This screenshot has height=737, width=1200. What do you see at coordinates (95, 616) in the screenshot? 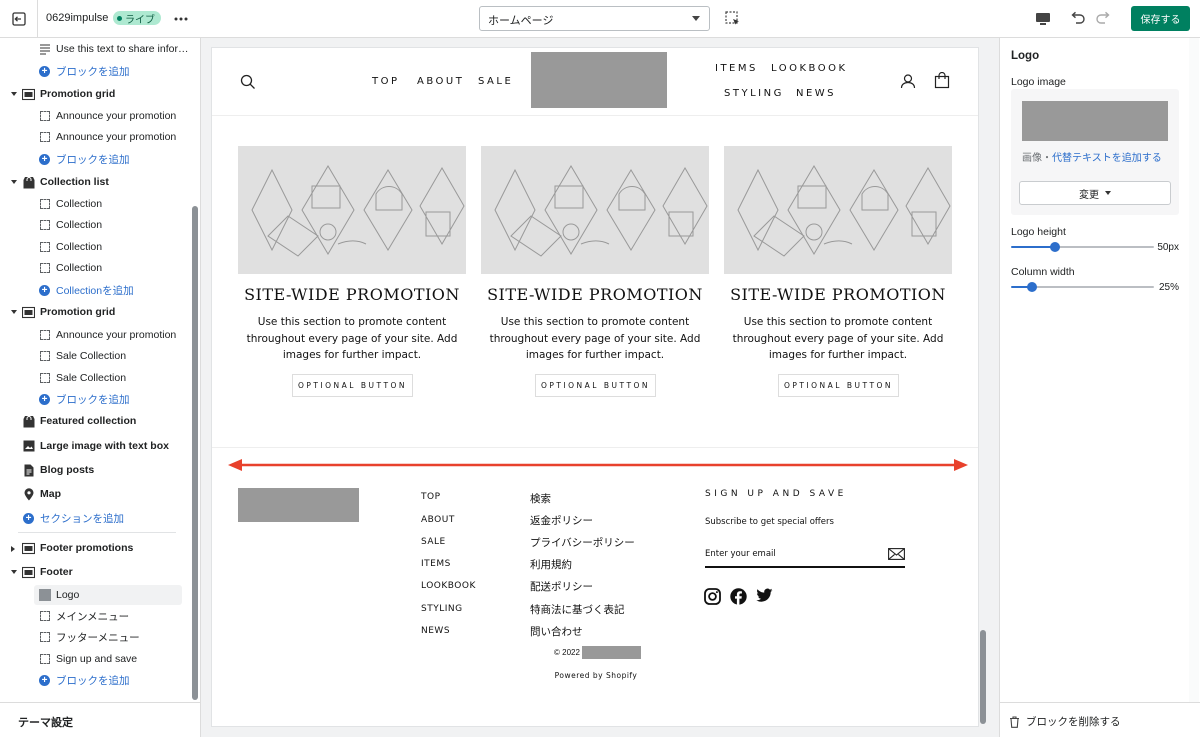
I see `sidebar-block-item: メインメニュー` at bounding box center [95, 616].